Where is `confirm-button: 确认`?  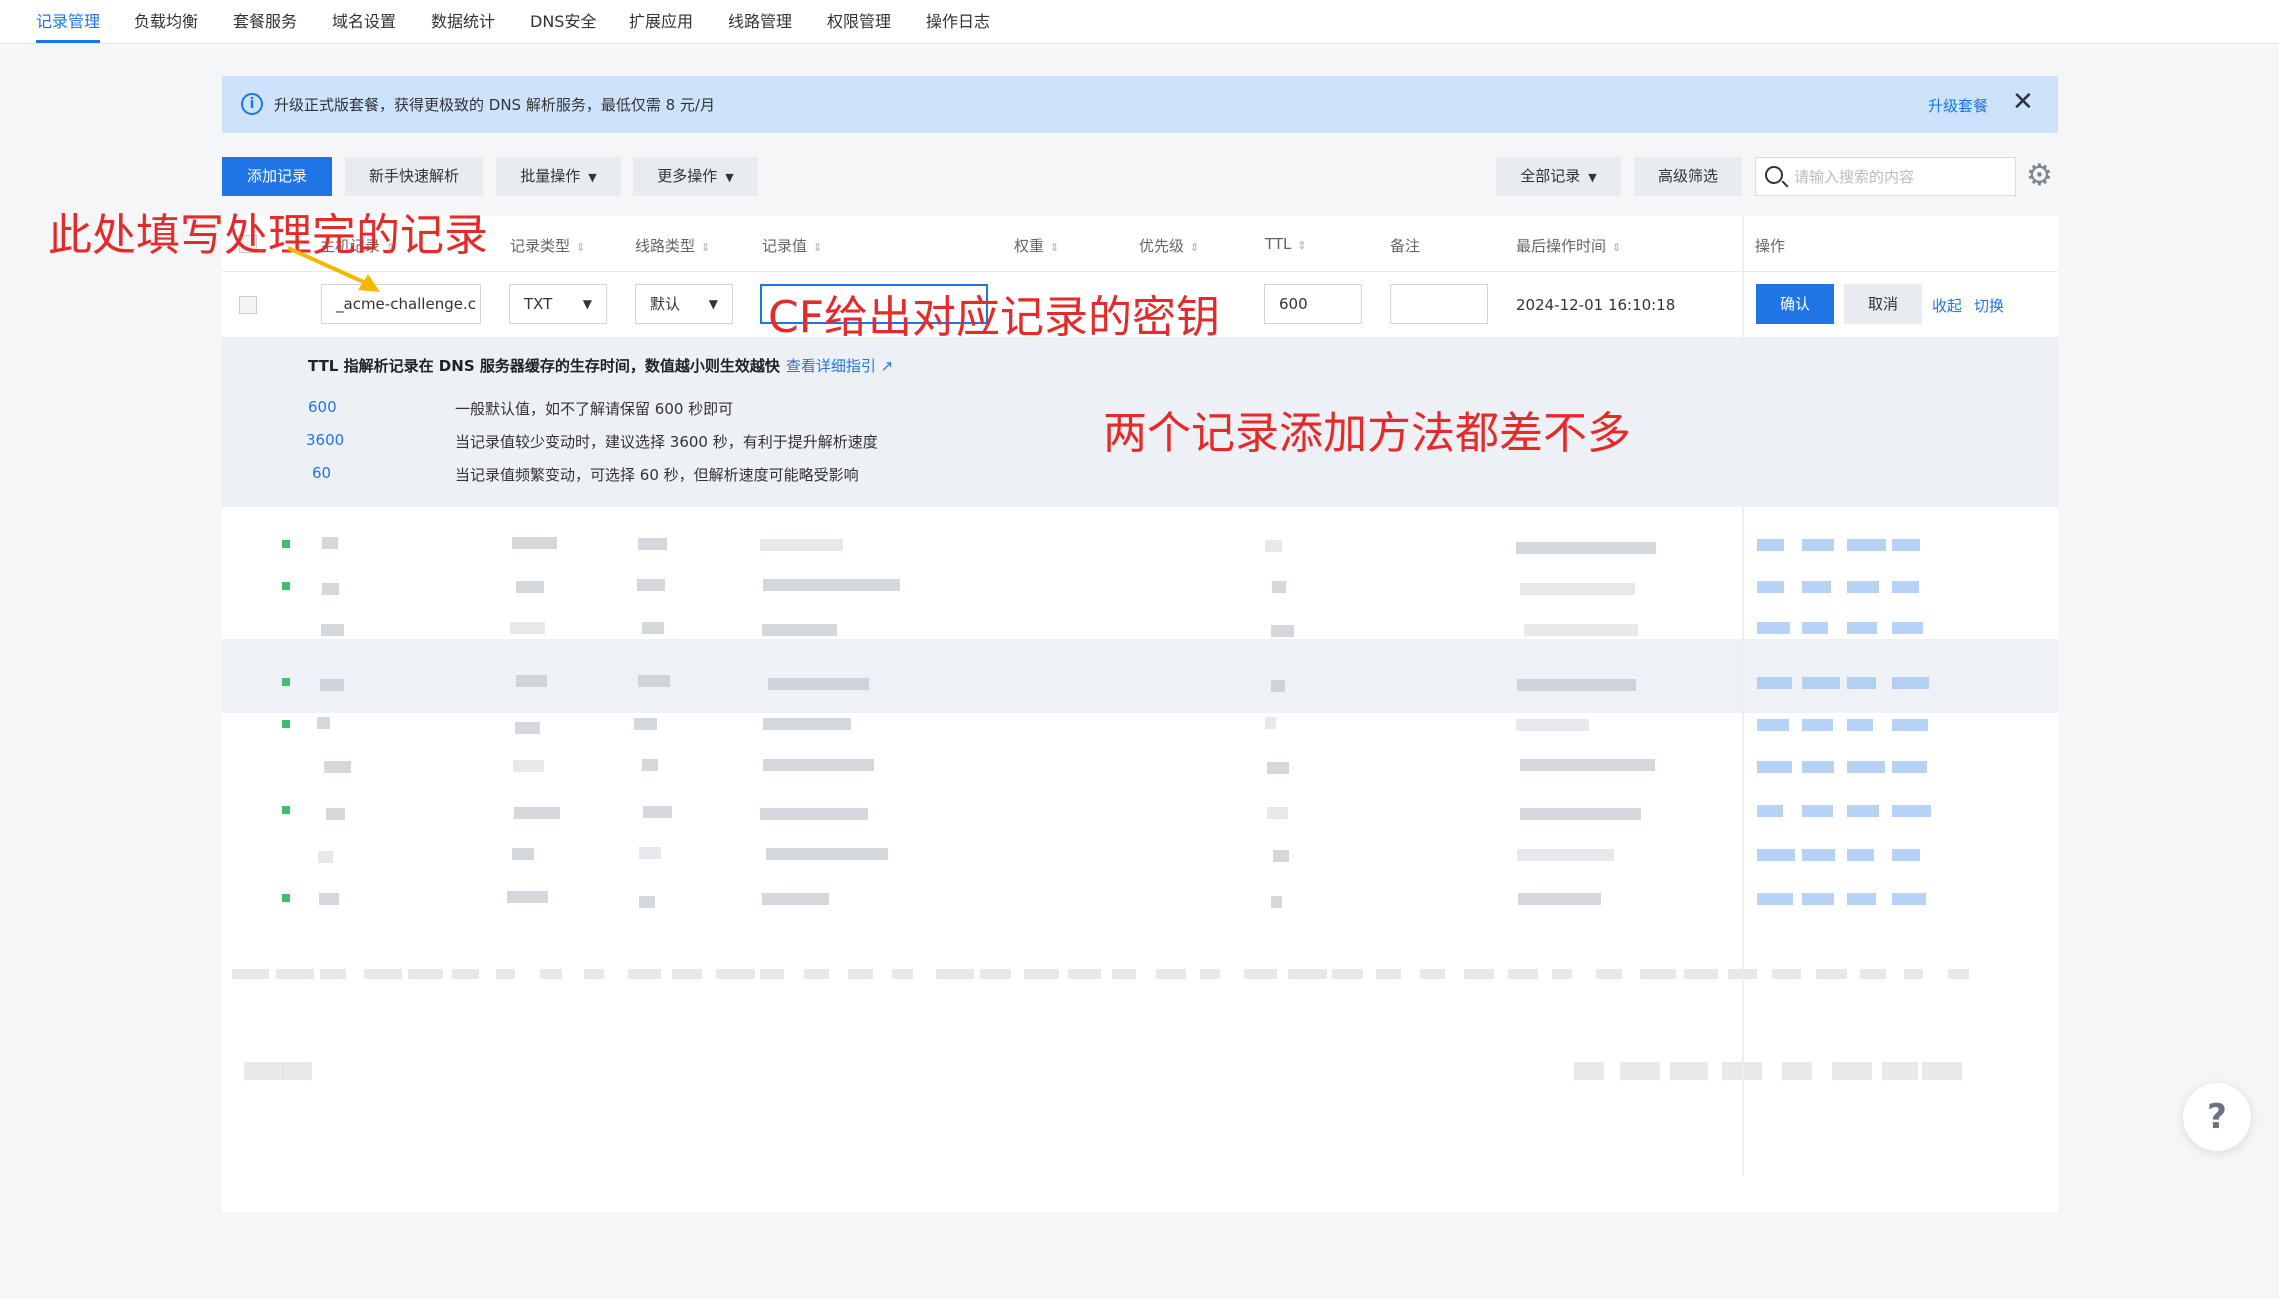 confirm-button: 确认 is located at coordinates (1795, 304).